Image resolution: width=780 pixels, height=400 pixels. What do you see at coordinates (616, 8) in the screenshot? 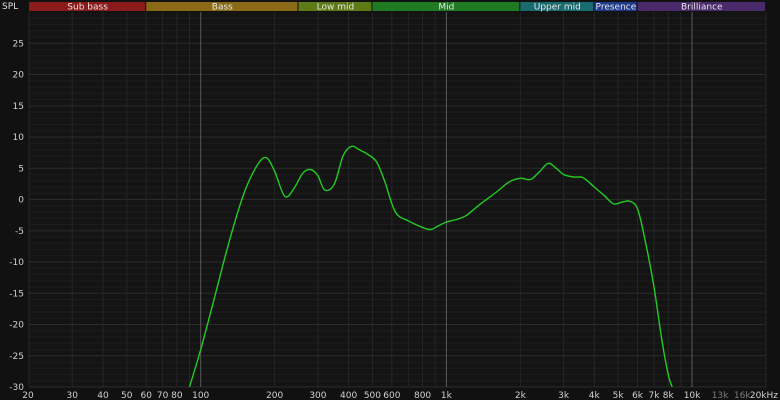
I see `band-label-5: Presence` at bounding box center [616, 8].